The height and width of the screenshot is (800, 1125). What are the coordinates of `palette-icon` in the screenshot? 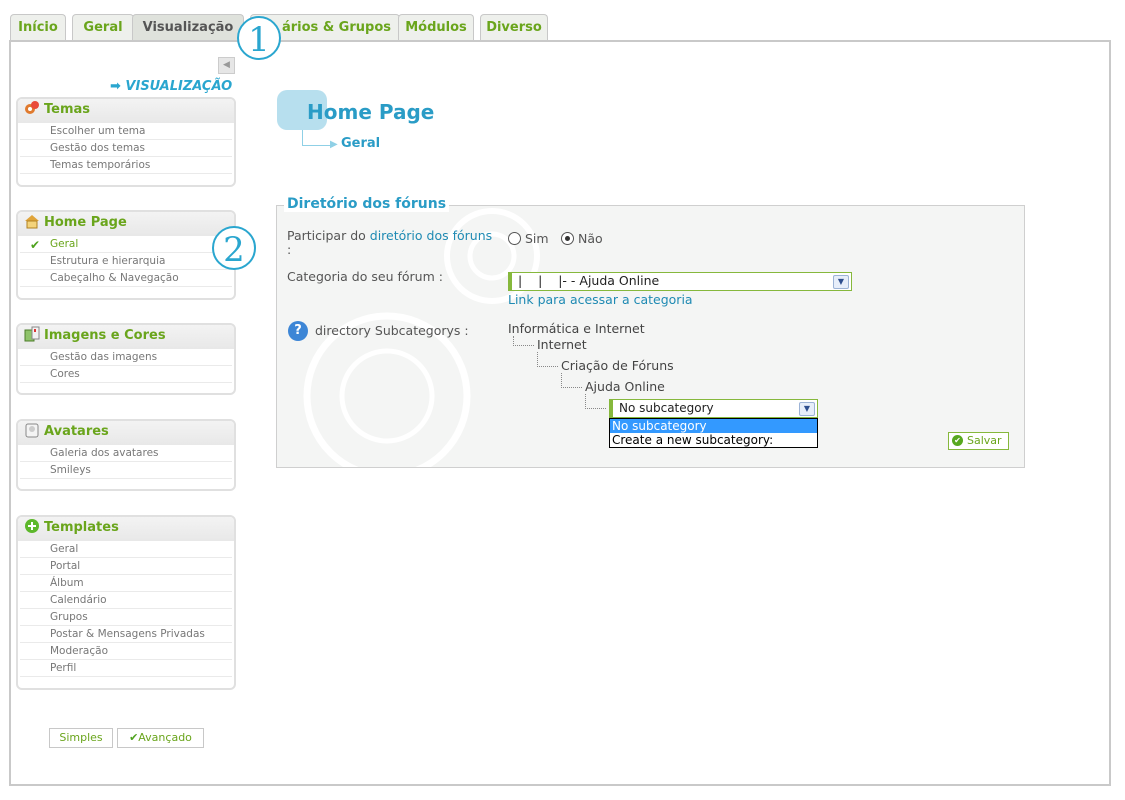 It's located at (32, 107).